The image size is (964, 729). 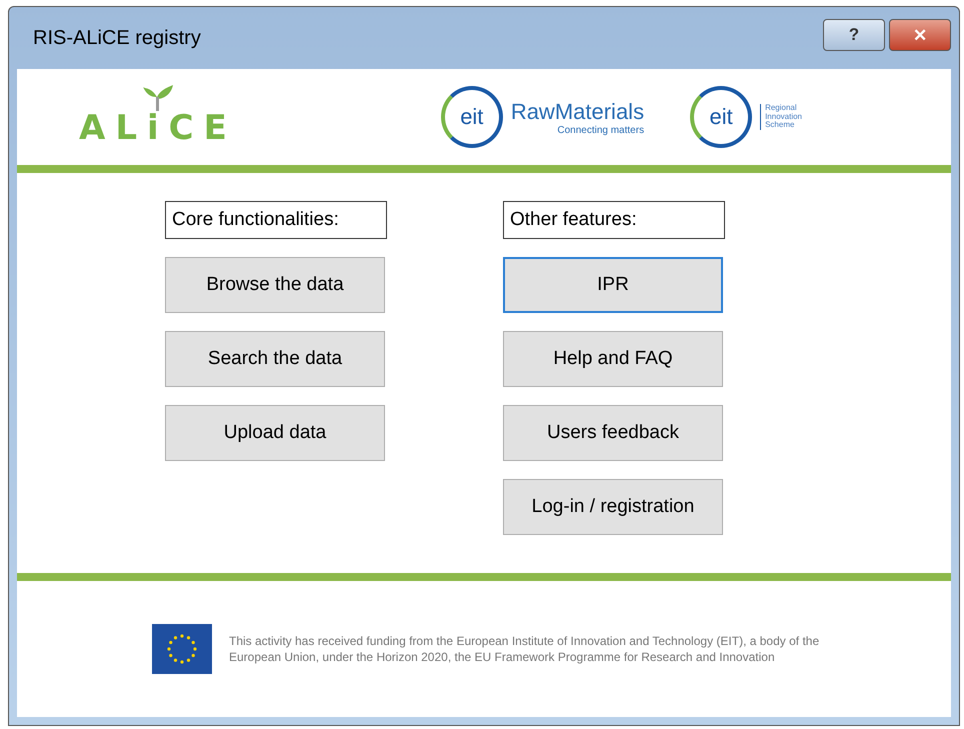 I want to click on section-heading: Other features:, so click(x=614, y=220).